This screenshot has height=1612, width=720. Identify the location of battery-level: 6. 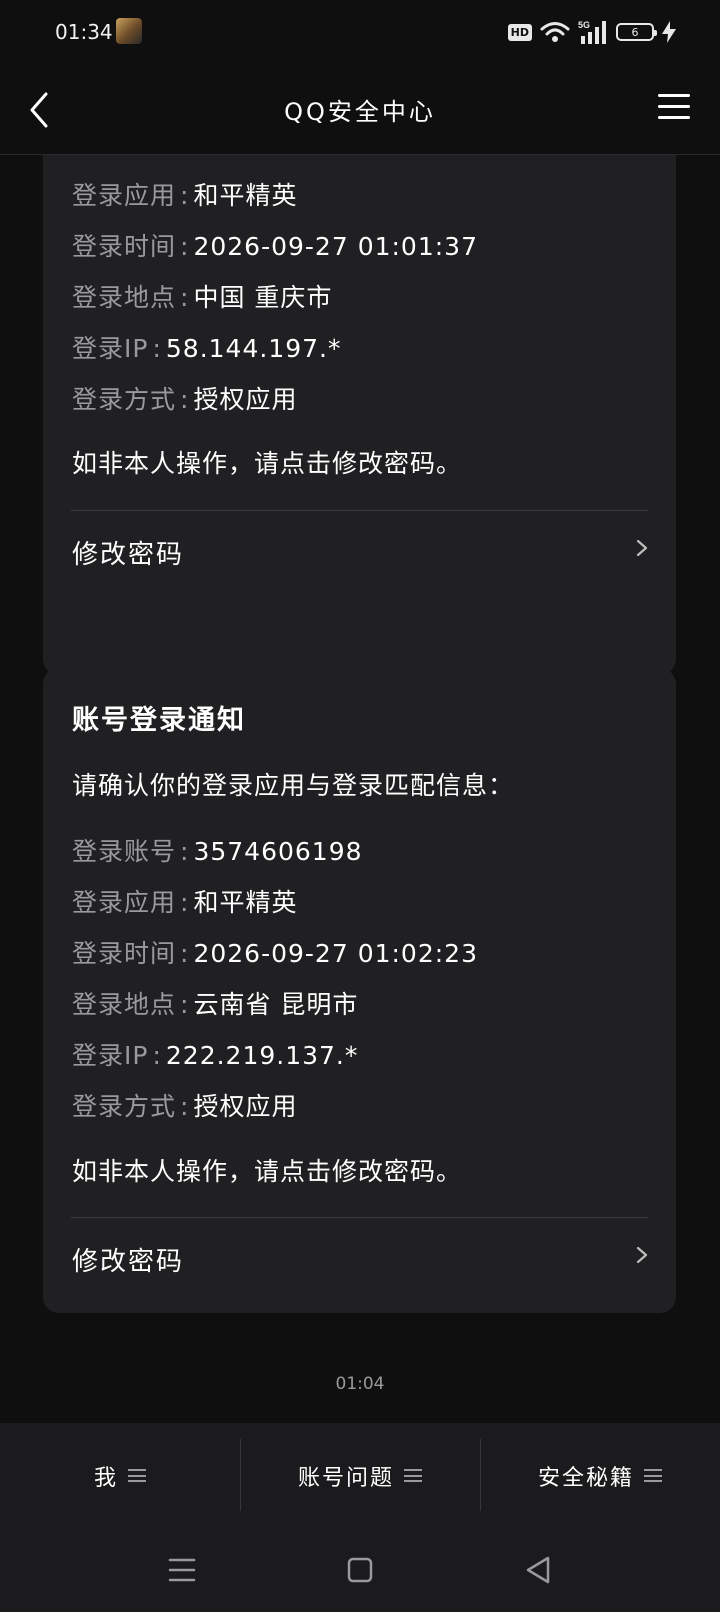
(635, 32).